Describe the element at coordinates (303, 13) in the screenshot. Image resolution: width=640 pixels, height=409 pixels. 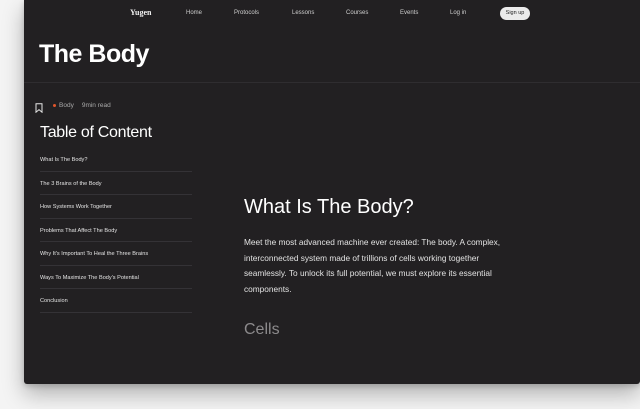
I see `nav-link-lessons: Lessons` at that location.